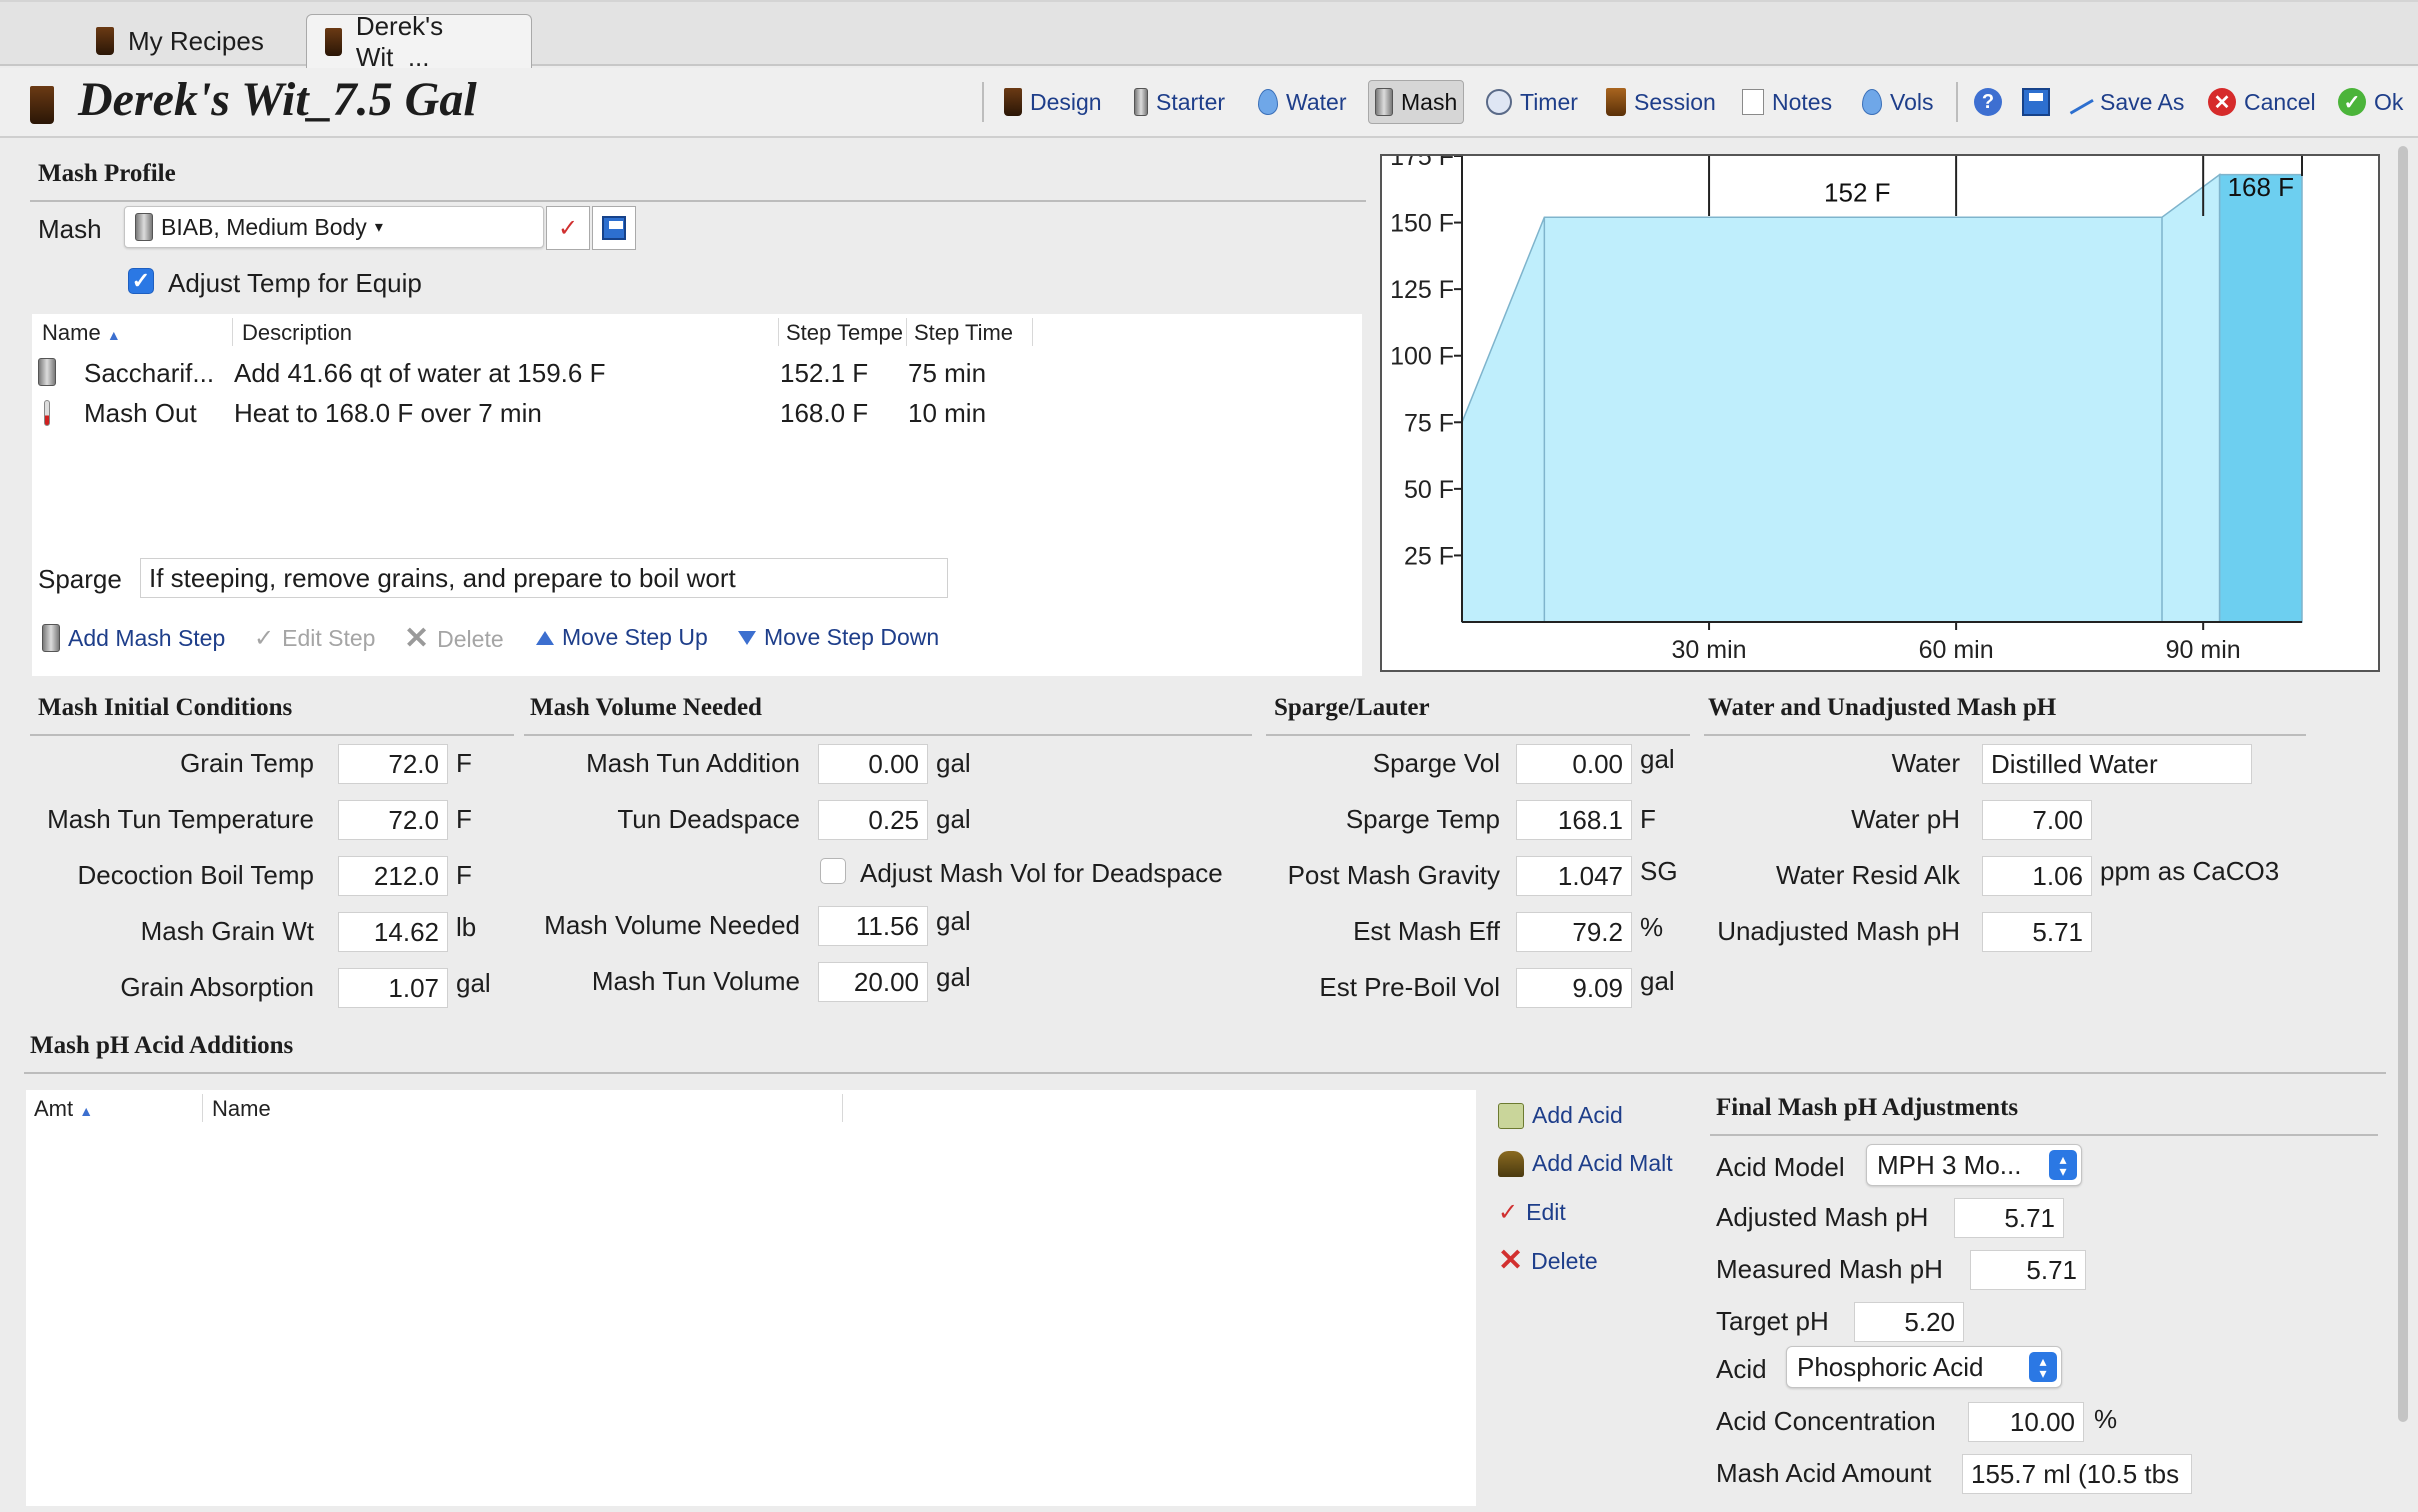 The width and height of the screenshot is (2418, 1512). I want to click on column-header-acid-name: Name, so click(241, 1109).